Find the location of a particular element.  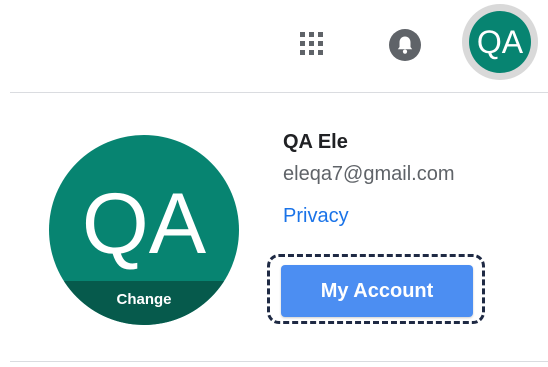

account-avatar-button: QA is located at coordinates (500, 42).